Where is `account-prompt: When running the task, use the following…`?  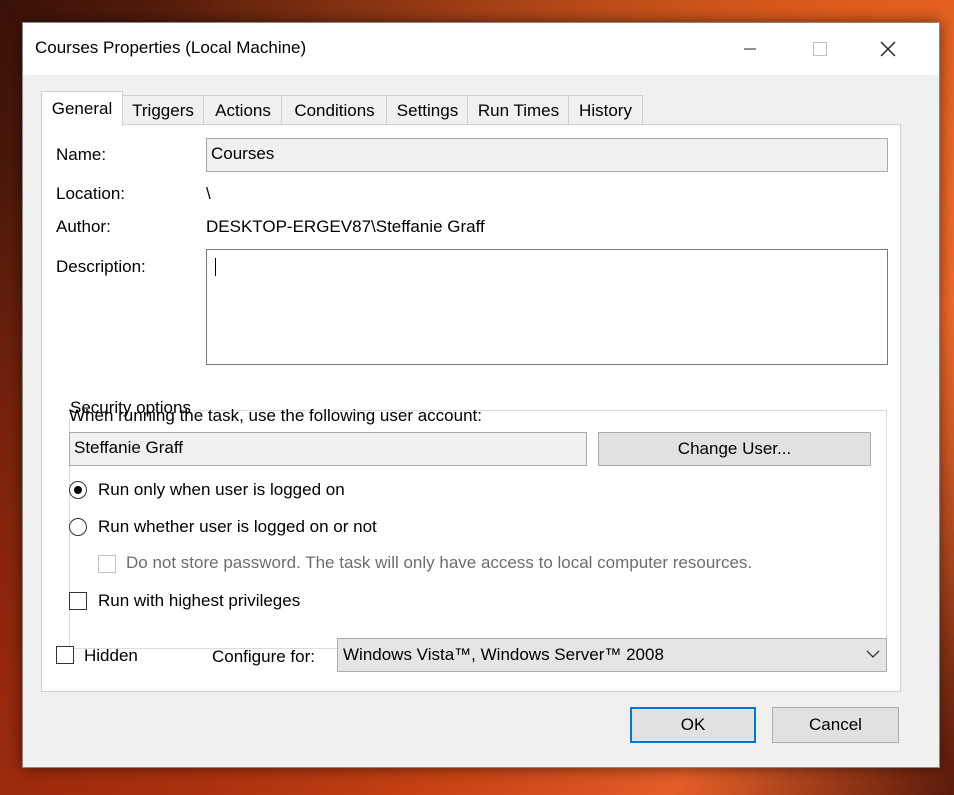
account-prompt: When running the task, use the following… is located at coordinates (275, 415).